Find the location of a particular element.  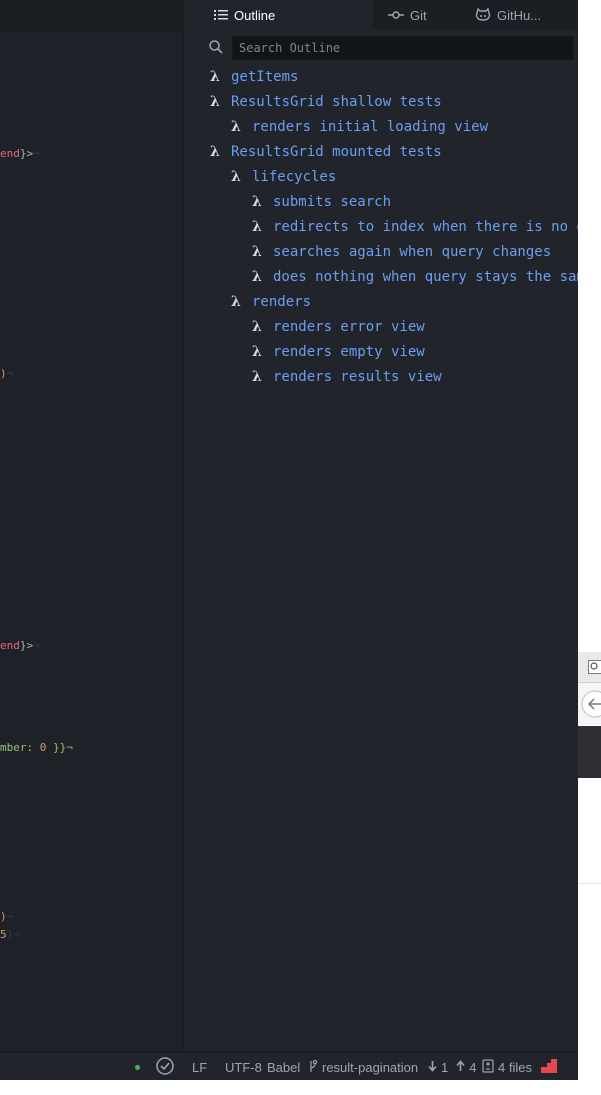

invisible-eol: )¬ is located at coordinates (13, 934).